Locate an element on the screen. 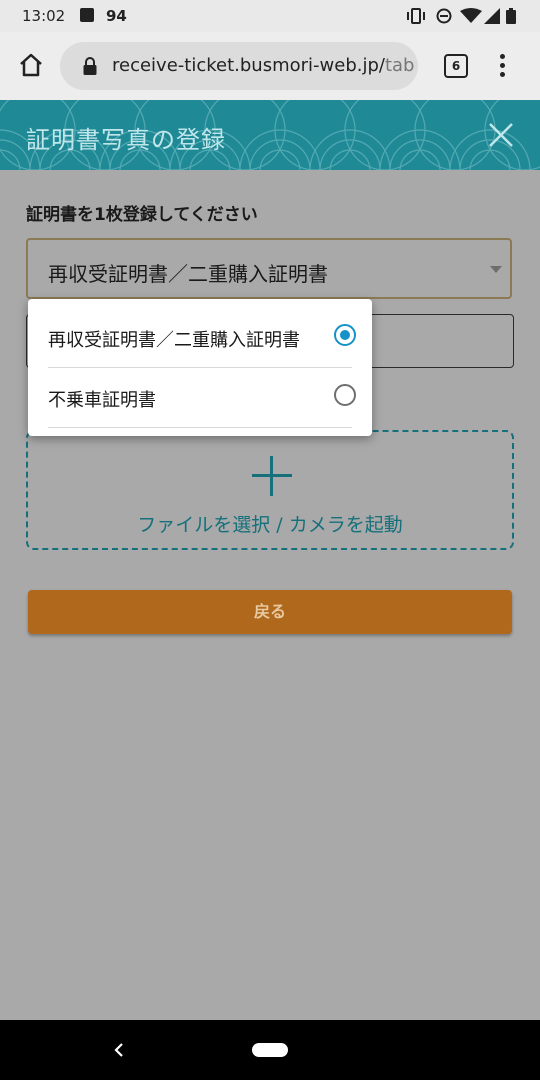 This screenshot has width=540, height=1080. select-value: 再収受証明書／二重購入証明書 is located at coordinates (188, 274).